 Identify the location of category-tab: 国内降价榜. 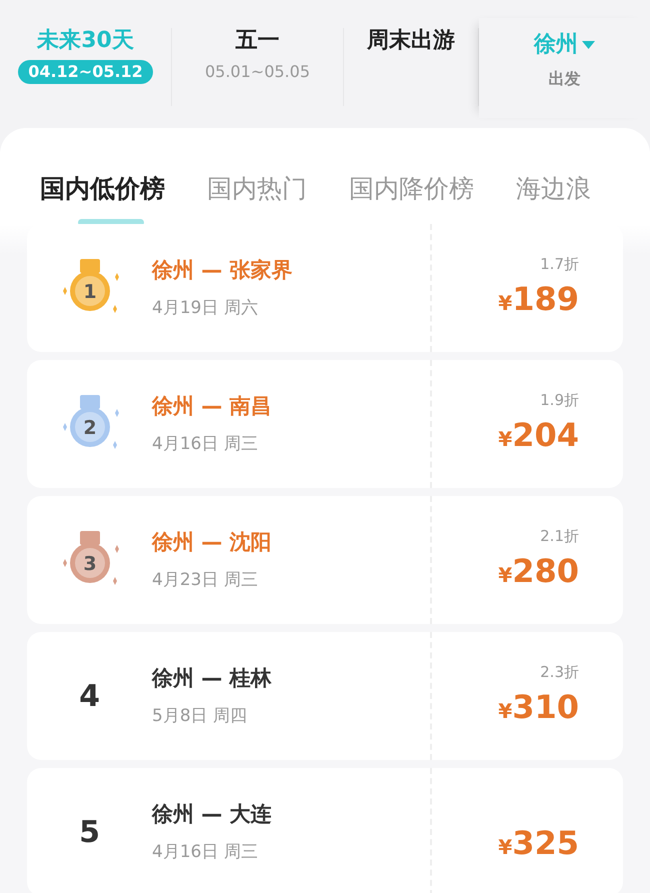
(411, 189).